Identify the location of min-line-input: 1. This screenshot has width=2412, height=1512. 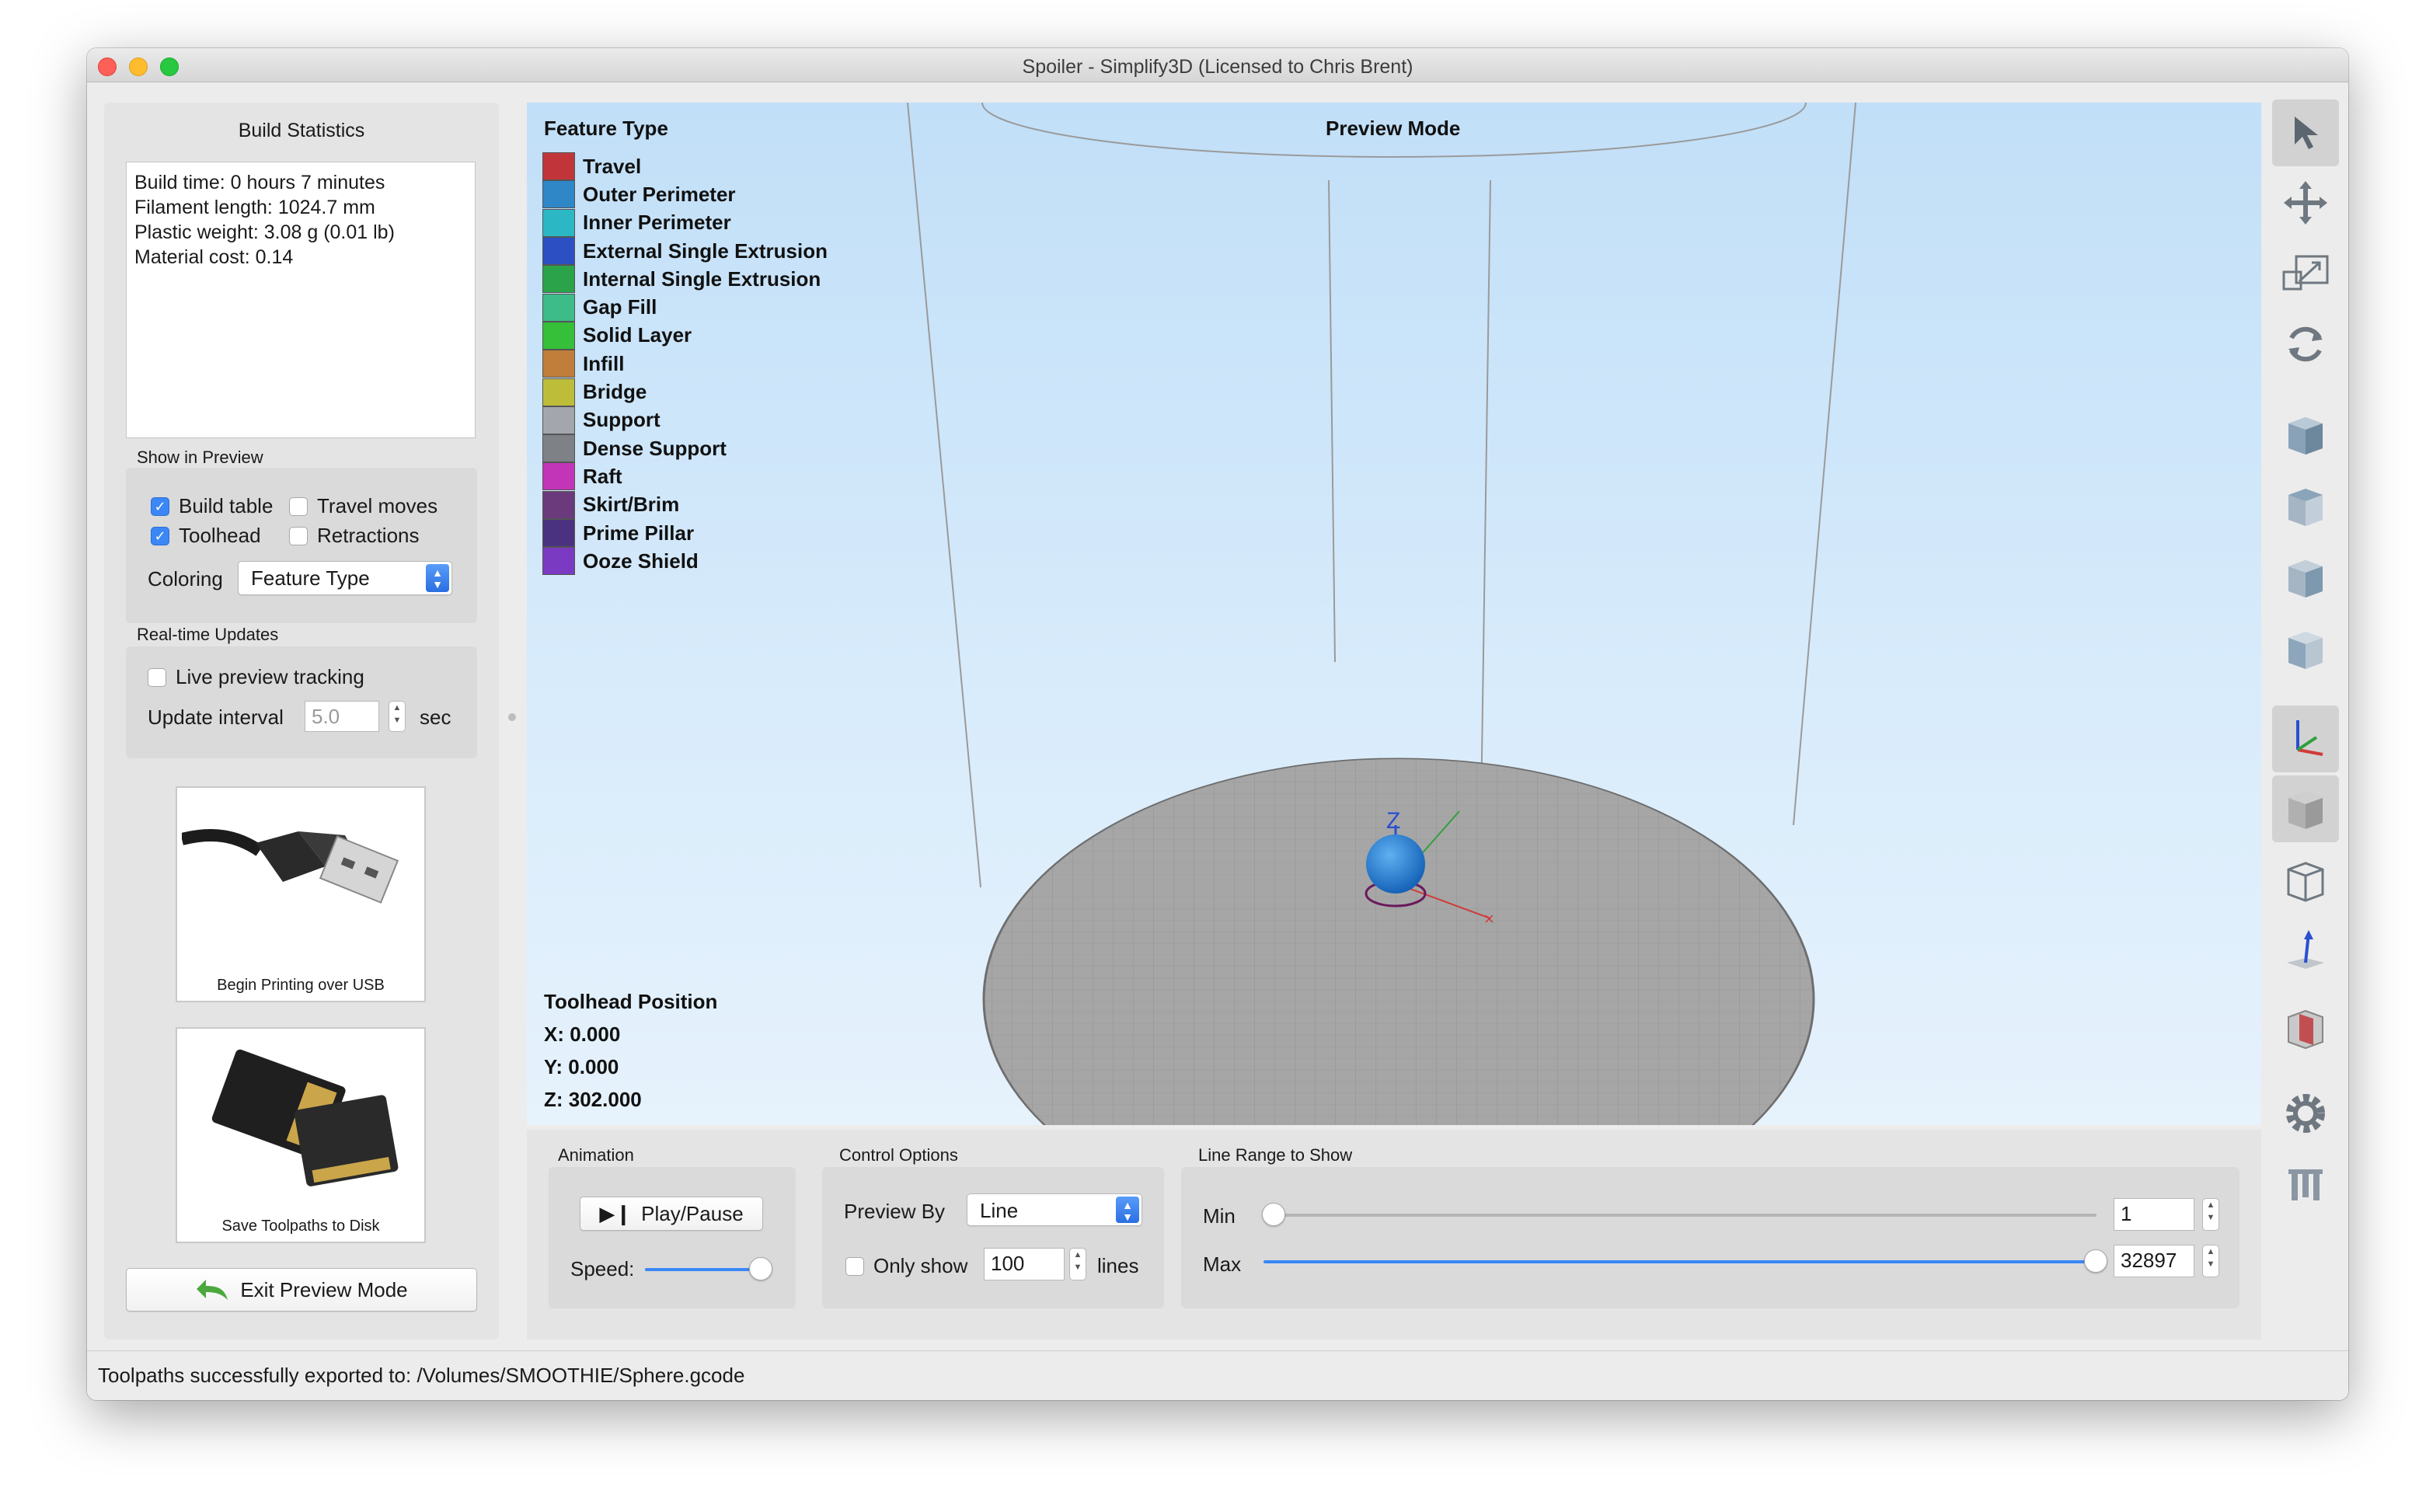
(2154, 1215).